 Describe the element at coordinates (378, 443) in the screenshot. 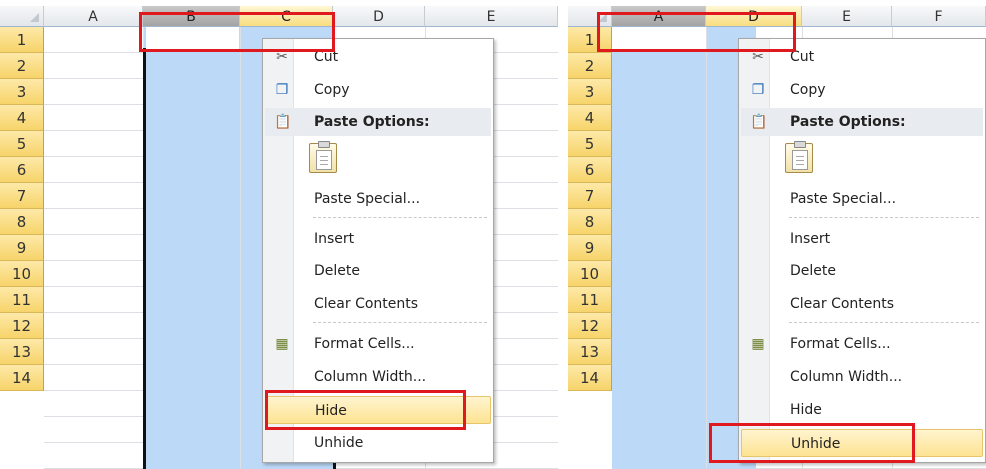

I see `menu-item-unhide: Unhide` at that location.